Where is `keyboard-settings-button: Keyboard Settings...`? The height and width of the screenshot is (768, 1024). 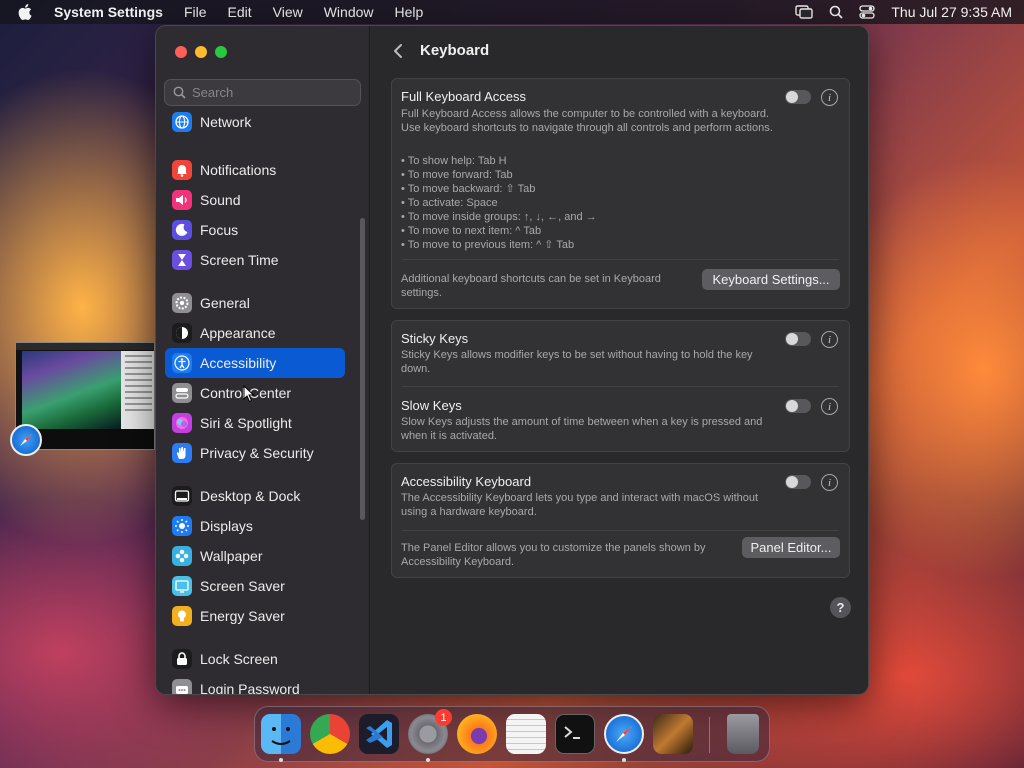 keyboard-settings-button: Keyboard Settings... is located at coordinates (771, 279).